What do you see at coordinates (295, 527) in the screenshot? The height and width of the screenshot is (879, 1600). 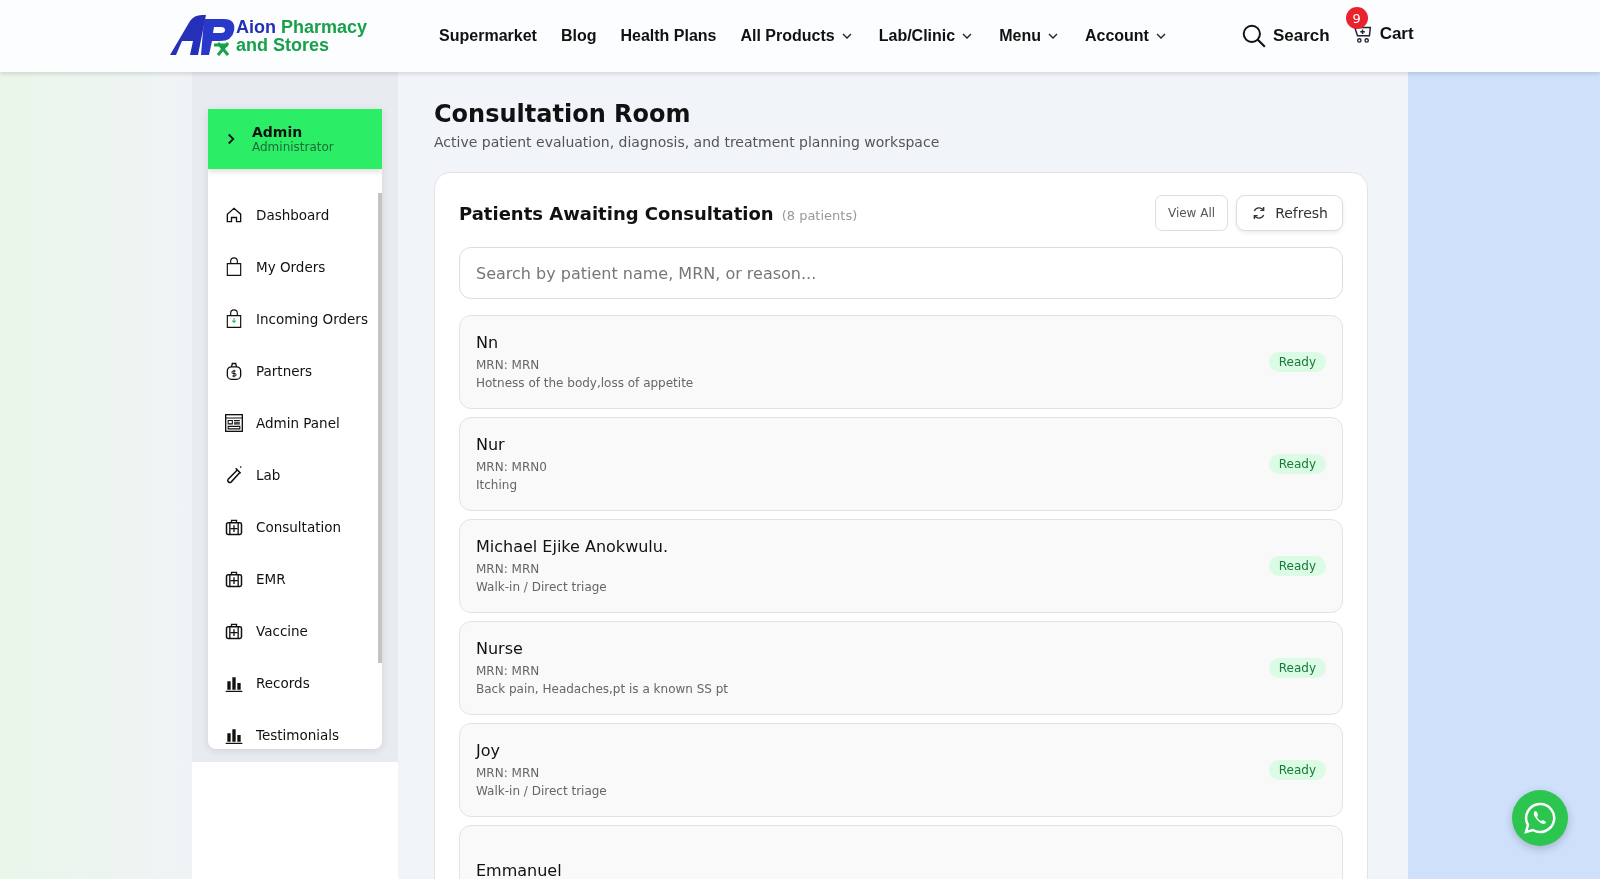 I see `sidebar-item: Consultation` at bounding box center [295, 527].